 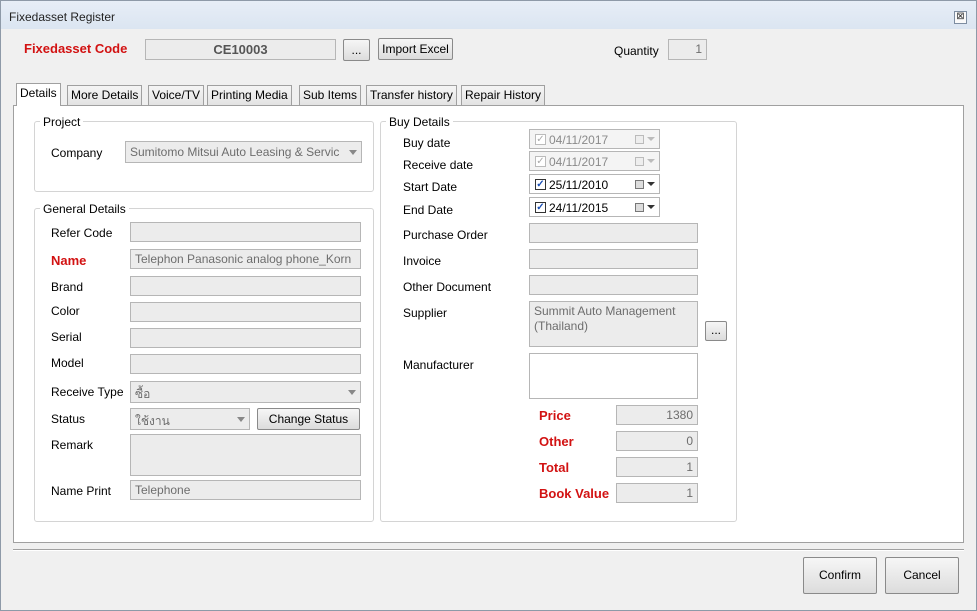 I want to click on serial-field, so click(x=245, y=338).